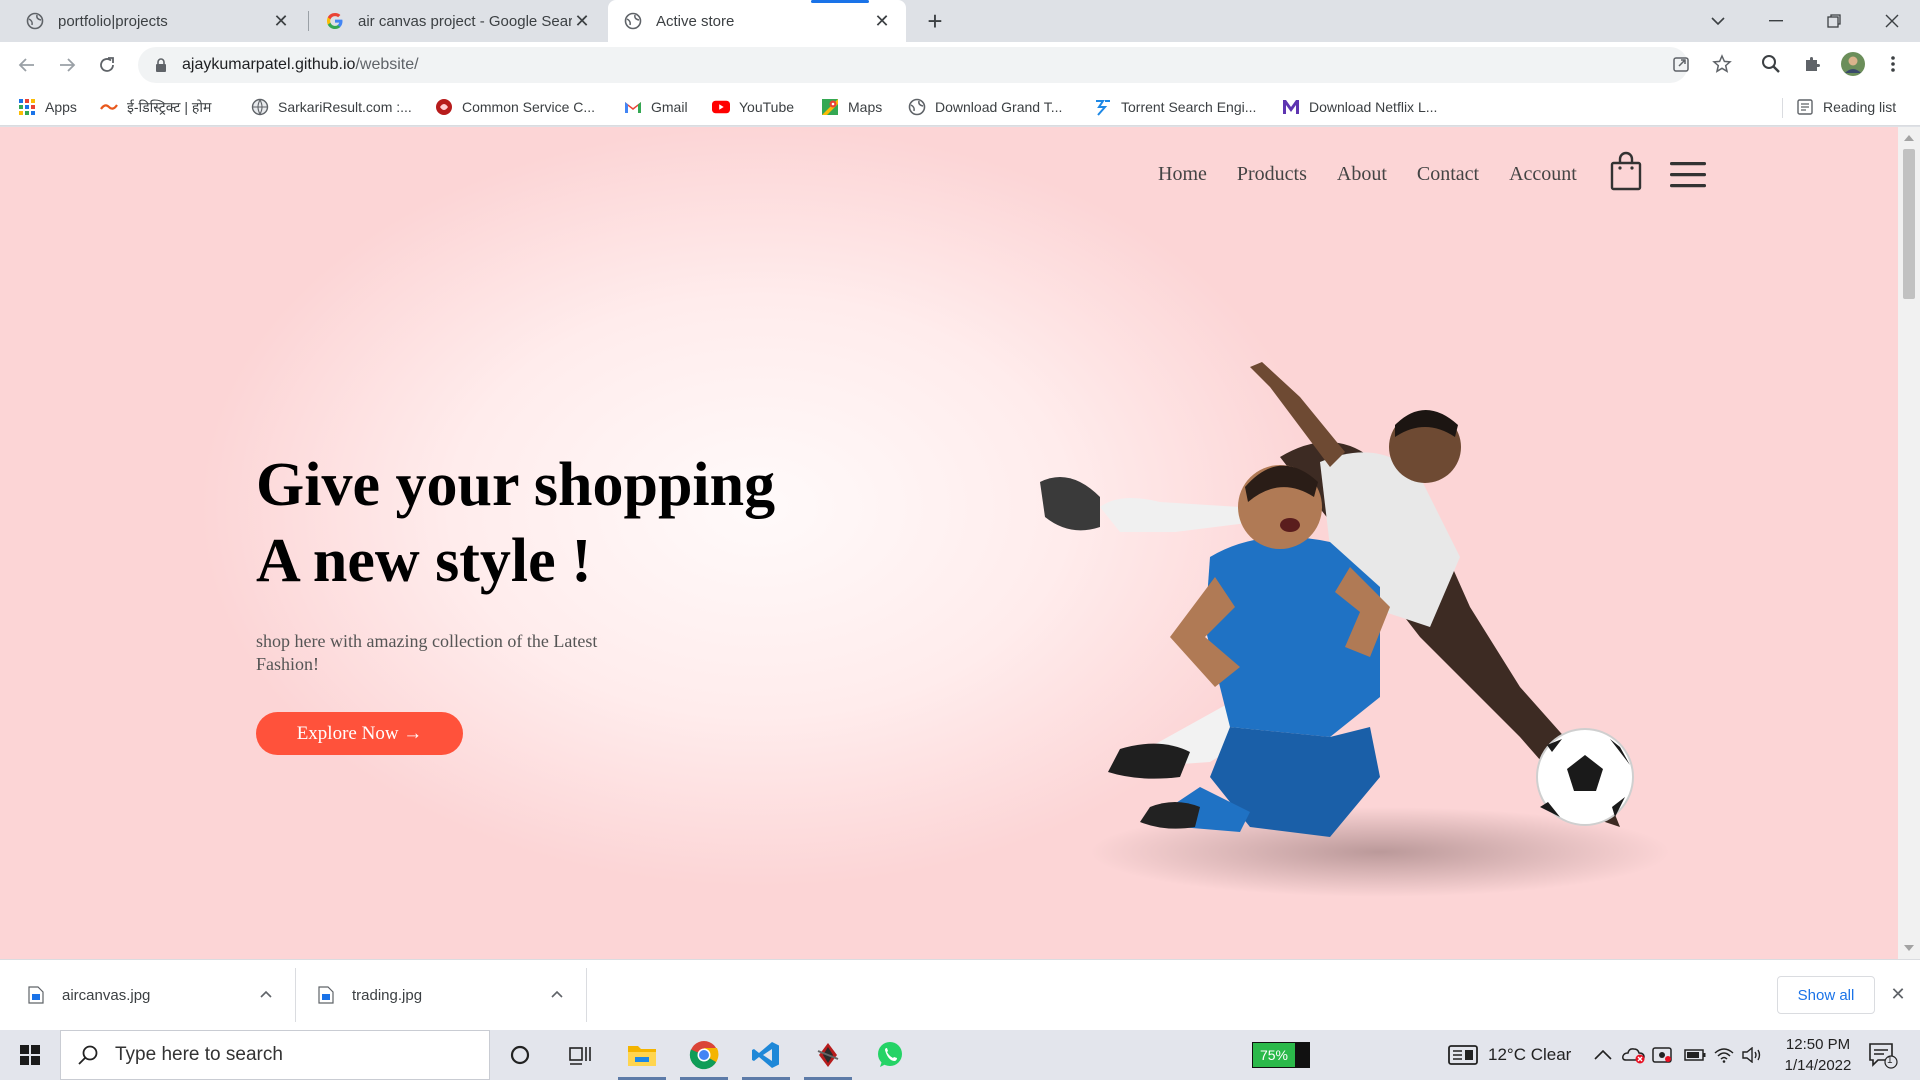 The width and height of the screenshot is (1920, 1080). Describe the element at coordinates (828, 1055) in the screenshot. I see `snipping-tool-icon` at that location.